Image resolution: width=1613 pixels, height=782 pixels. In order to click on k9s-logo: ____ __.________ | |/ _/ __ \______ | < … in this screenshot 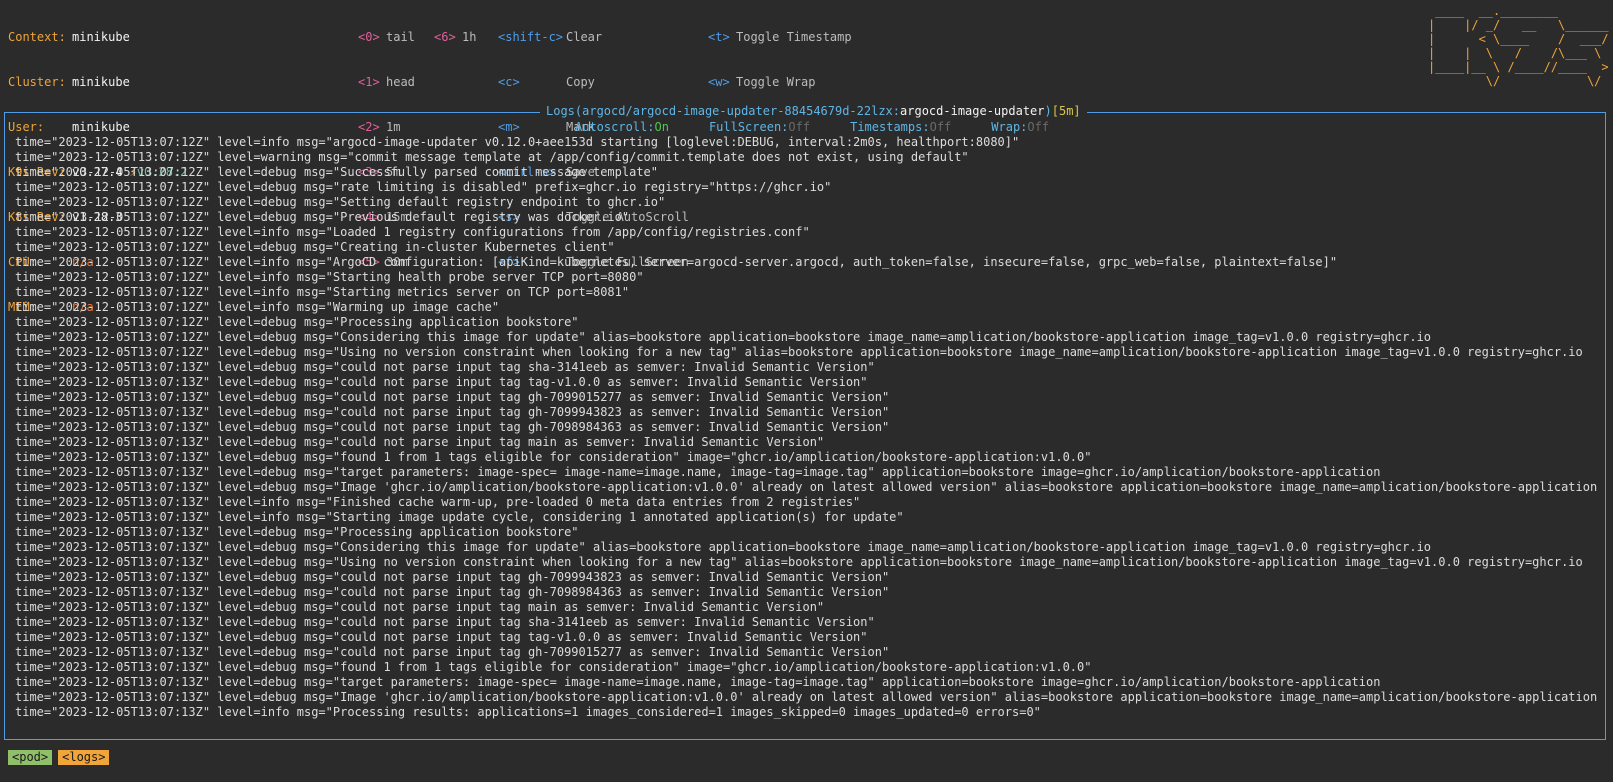, I will do `click(1518, 46)`.